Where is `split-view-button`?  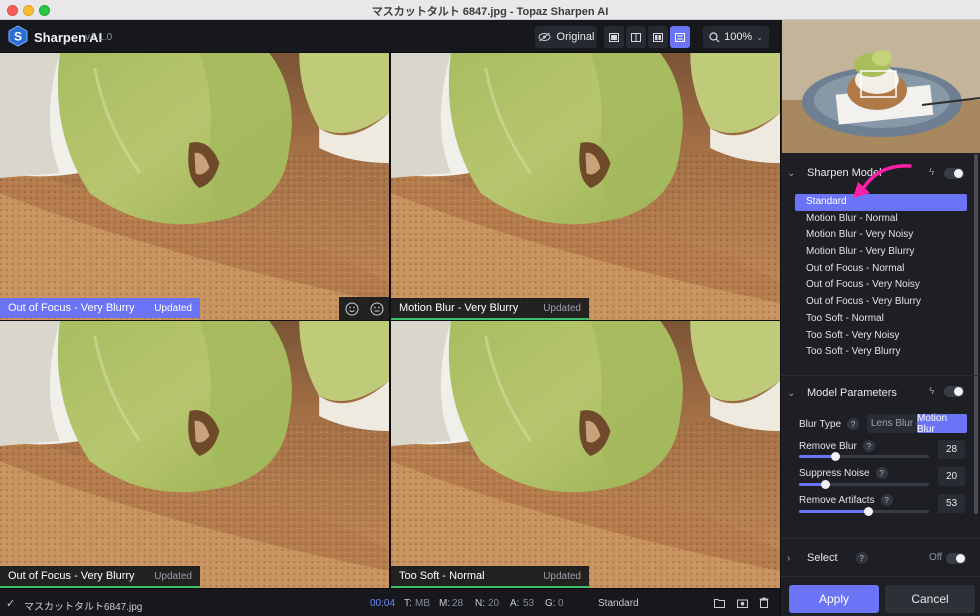
split-view-button is located at coordinates (636, 37).